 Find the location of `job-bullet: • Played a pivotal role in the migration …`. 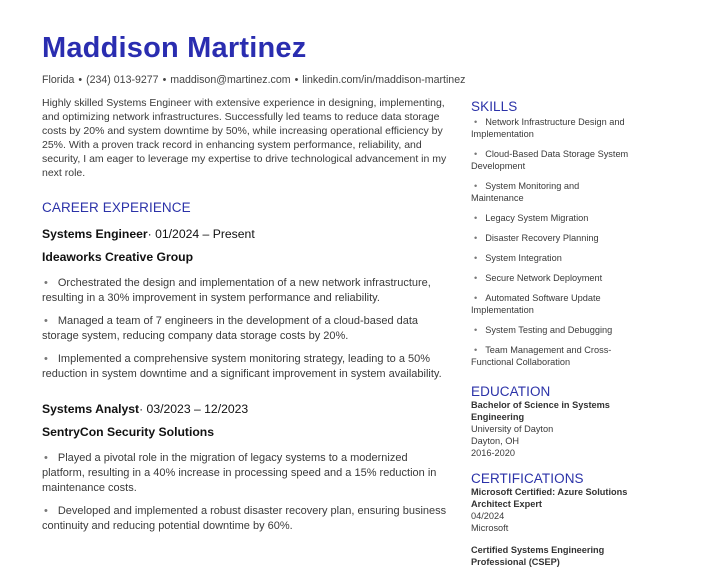

job-bullet: • Played a pivotal role in the migration … is located at coordinates (244, 473).